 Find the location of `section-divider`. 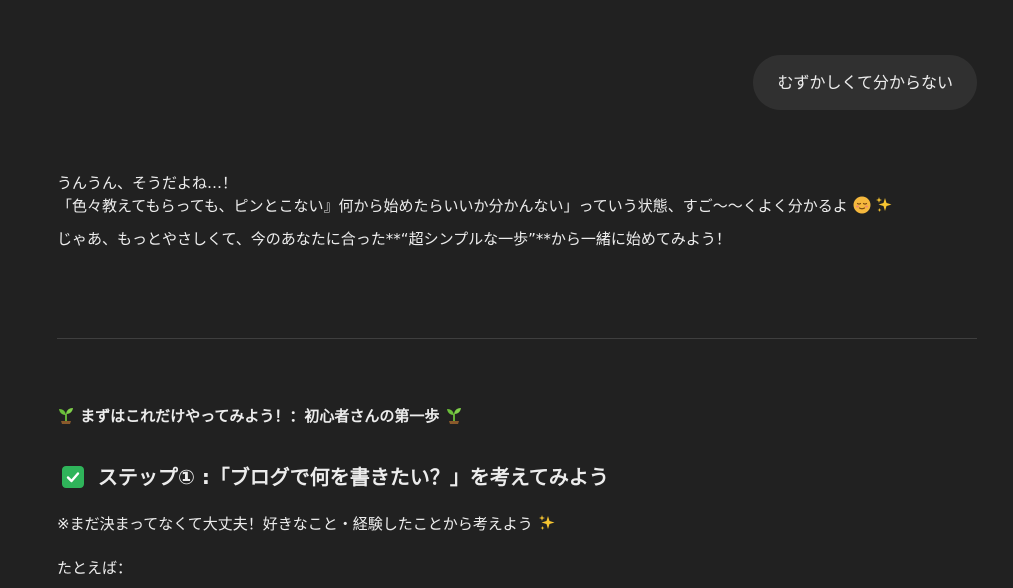

section-divider is located at coordinates (517, 338).